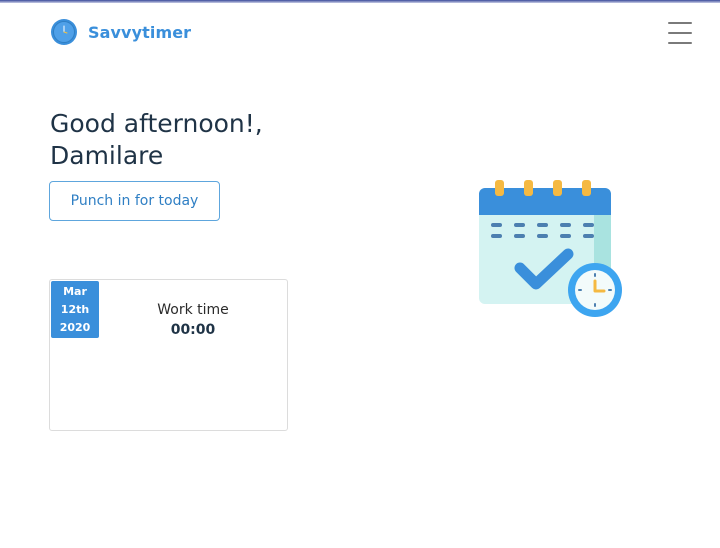 The height and width of the screenshot is (548, 720). I want to click on calendar-check-clock-icon, so click(550, 248).